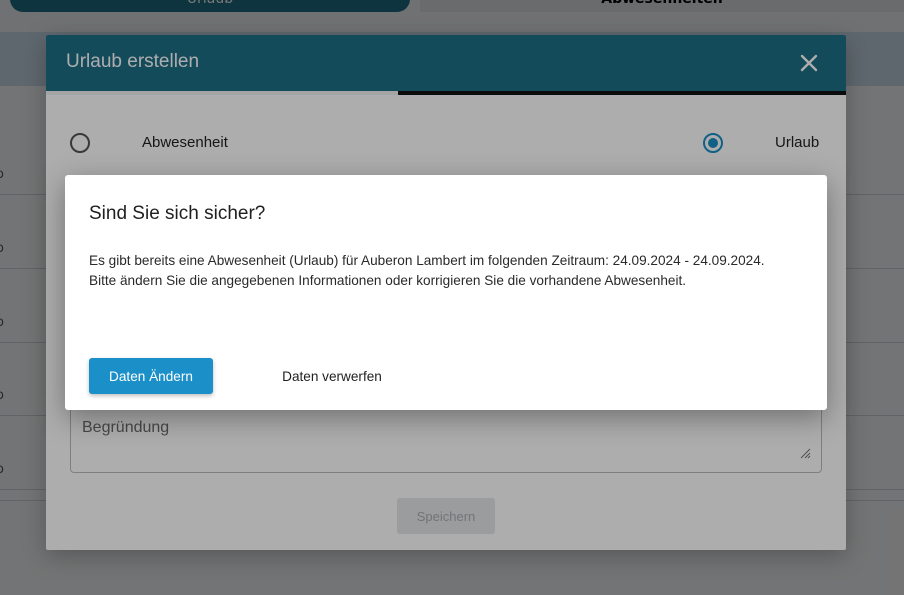  I want to click on discard-data-button: Daten verwerfen, so click(332, 376).